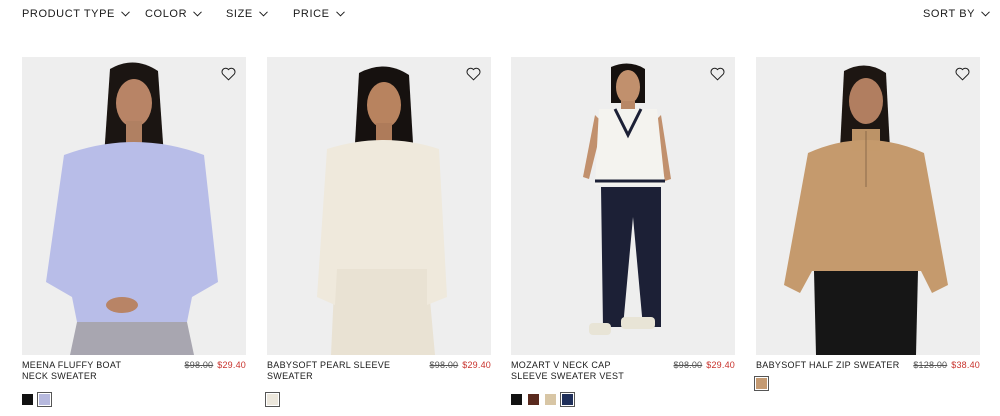 This screenshot has height=416, width=1000. What do you see at coordinates (965, 365) in the screenshot?
I see `sale-price: $38.40` at bounding box center [965, 365].